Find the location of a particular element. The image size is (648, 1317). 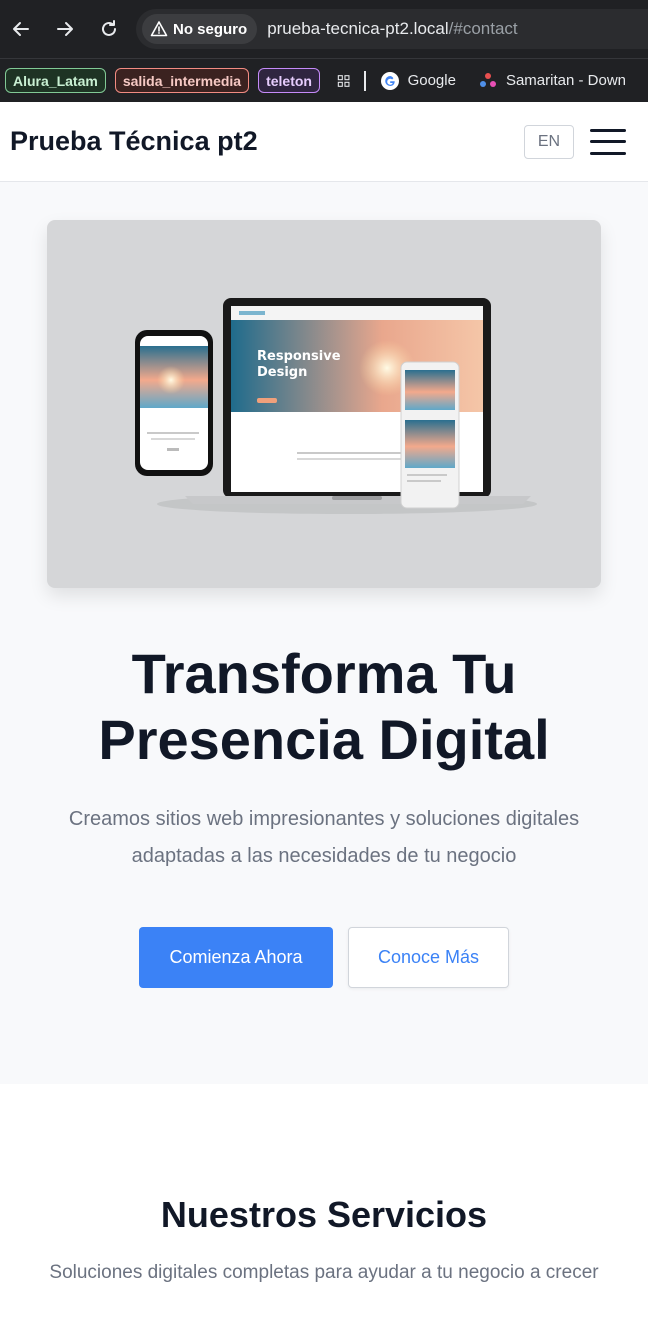

site-brand: Prueba Técnica pt2 is located at coordinates (267, 141).